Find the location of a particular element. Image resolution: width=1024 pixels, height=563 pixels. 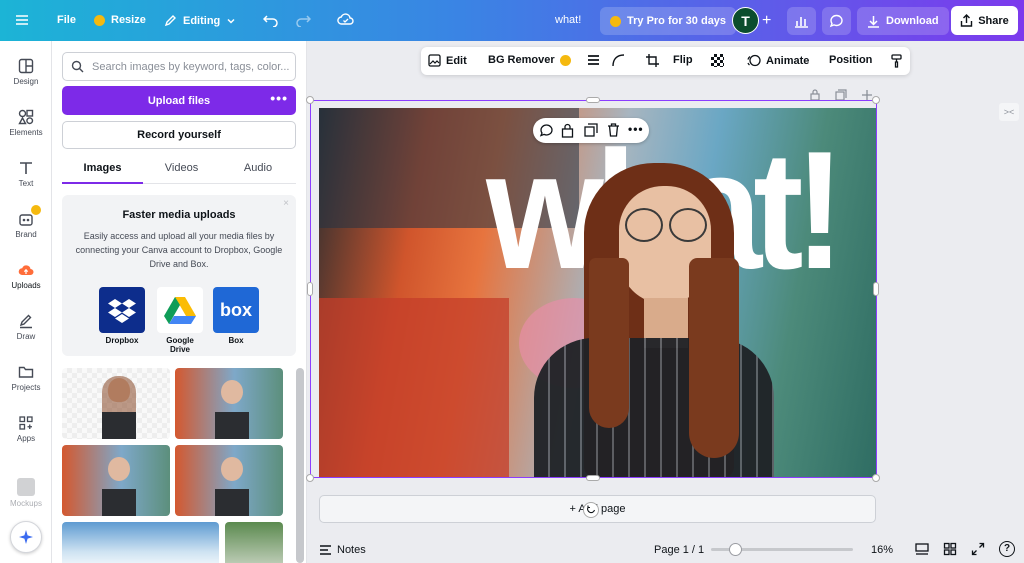

file-menu: File is located at coordinates (66, 20).